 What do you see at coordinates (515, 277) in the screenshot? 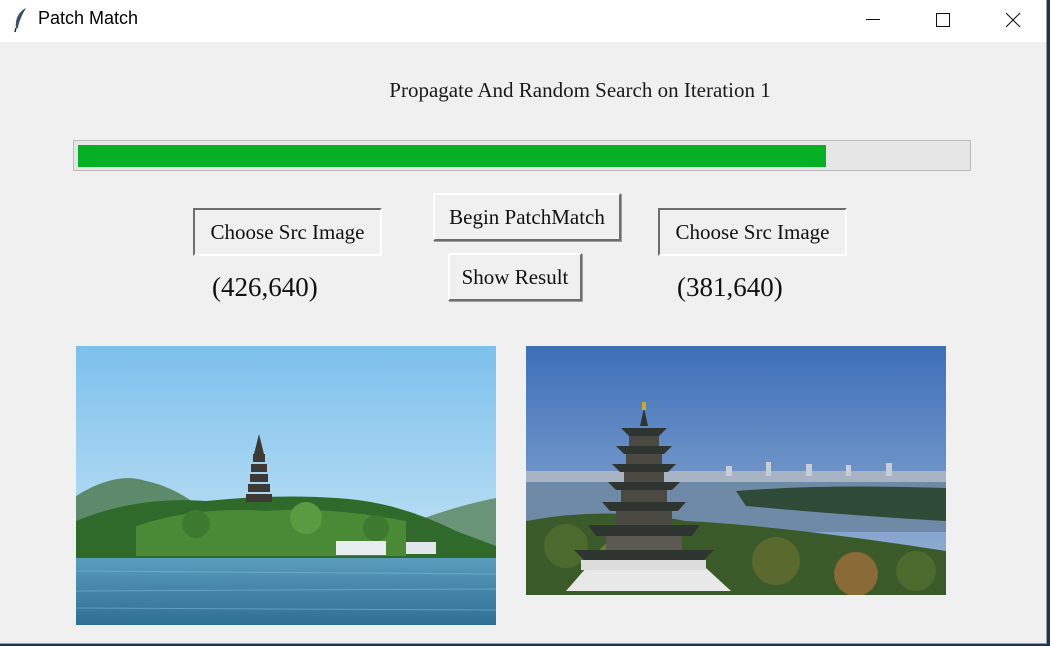
I see `show-result-button: Show Result` at bounding box center [515, 277].